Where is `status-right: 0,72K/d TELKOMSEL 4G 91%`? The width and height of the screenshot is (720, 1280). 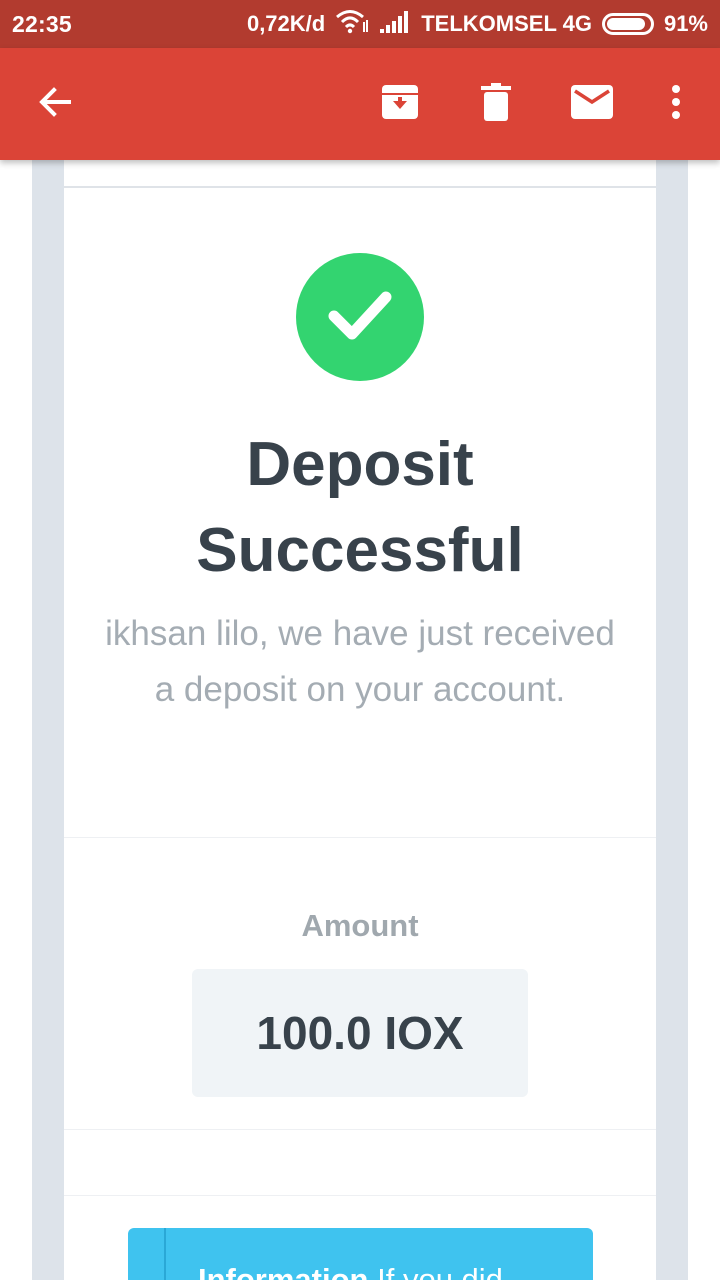 status-right: 0,72K/d TELKOMSEL 4G 91% is located at coordinates (472, 24).